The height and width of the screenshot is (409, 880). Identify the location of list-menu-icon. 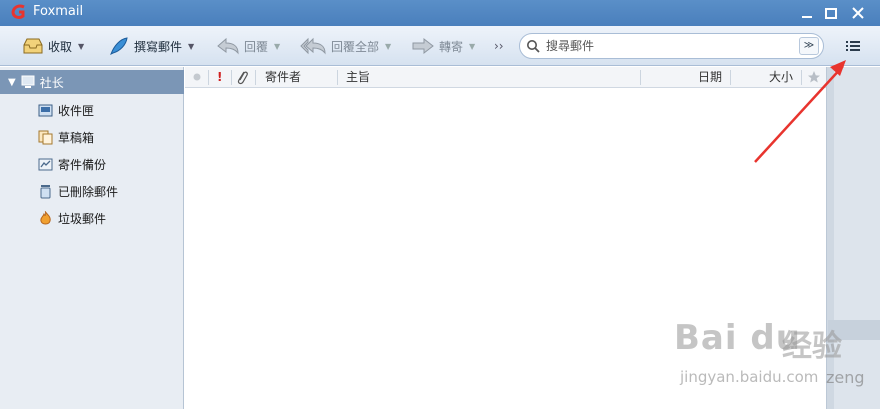
(853, 46).